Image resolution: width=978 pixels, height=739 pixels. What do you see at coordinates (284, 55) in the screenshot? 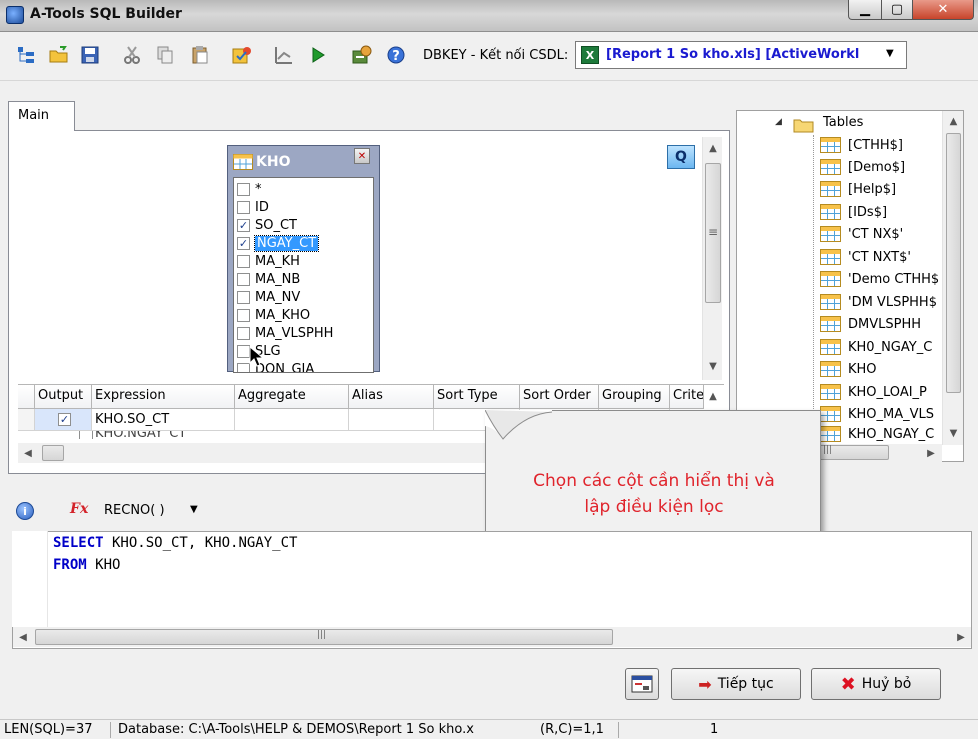
I see `chart-icon` at bounding box center [284, 55].